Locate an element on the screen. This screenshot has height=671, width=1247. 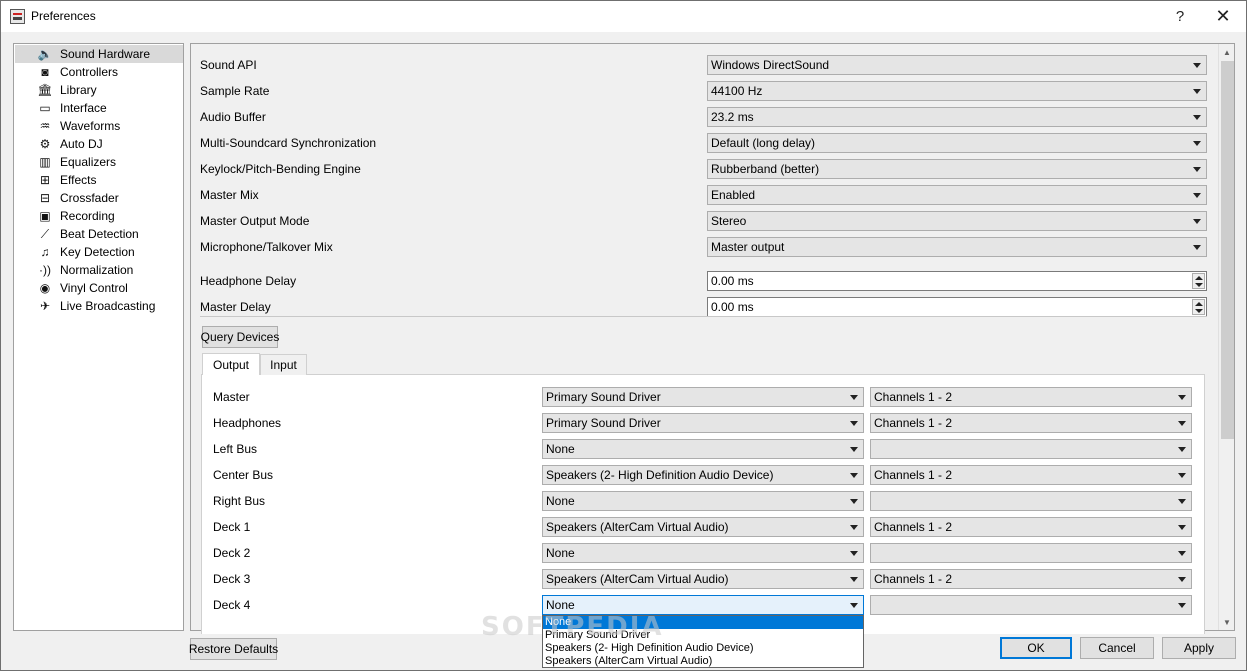
sidebar-item-vinyl-control: ◉ Vinyl Control is located at coordinates (99, 288).